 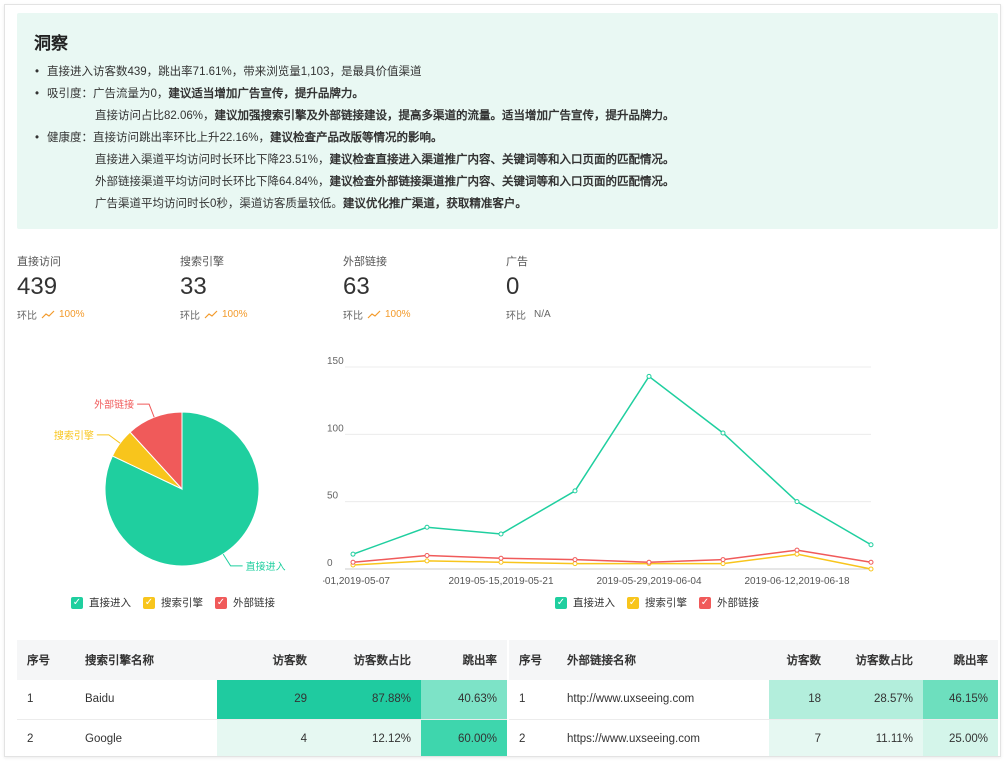 What do you see at coordinates (39, 262) in the screenshot?
I see `kpi-label: 直接访问` at bounding box center [39, 262].